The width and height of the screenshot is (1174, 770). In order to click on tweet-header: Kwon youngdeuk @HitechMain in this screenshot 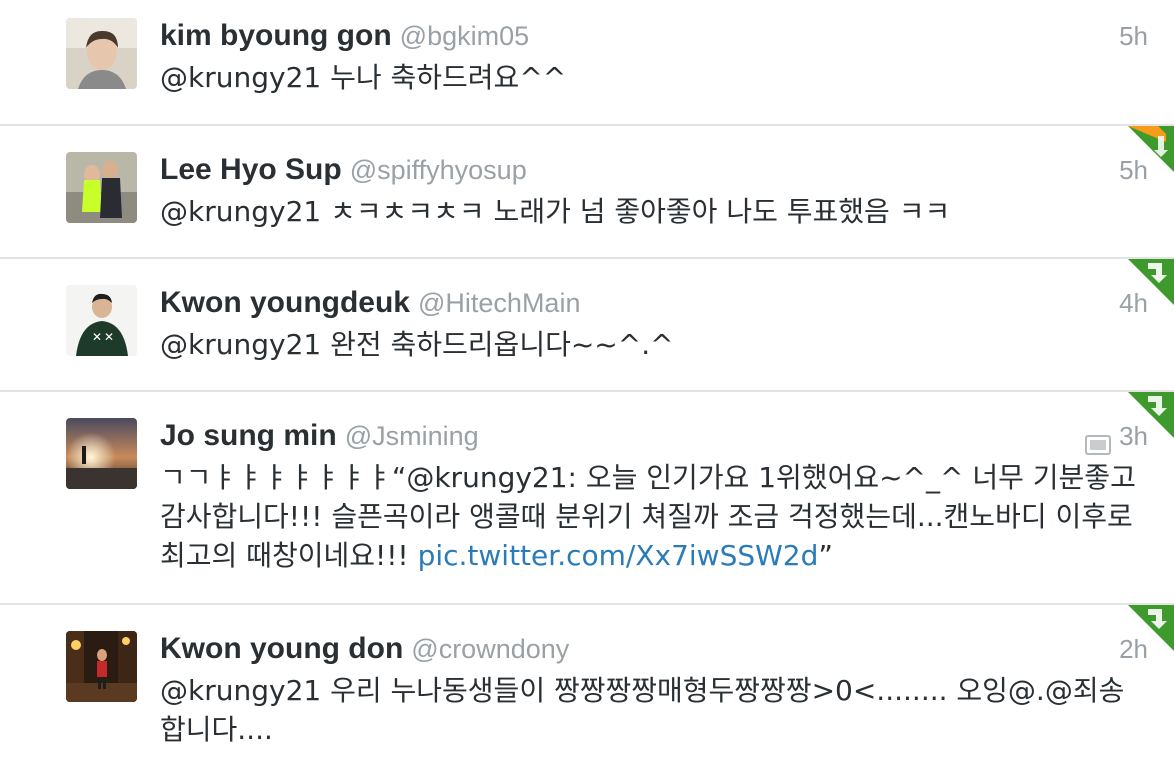, I will do `click(370, 303)`.